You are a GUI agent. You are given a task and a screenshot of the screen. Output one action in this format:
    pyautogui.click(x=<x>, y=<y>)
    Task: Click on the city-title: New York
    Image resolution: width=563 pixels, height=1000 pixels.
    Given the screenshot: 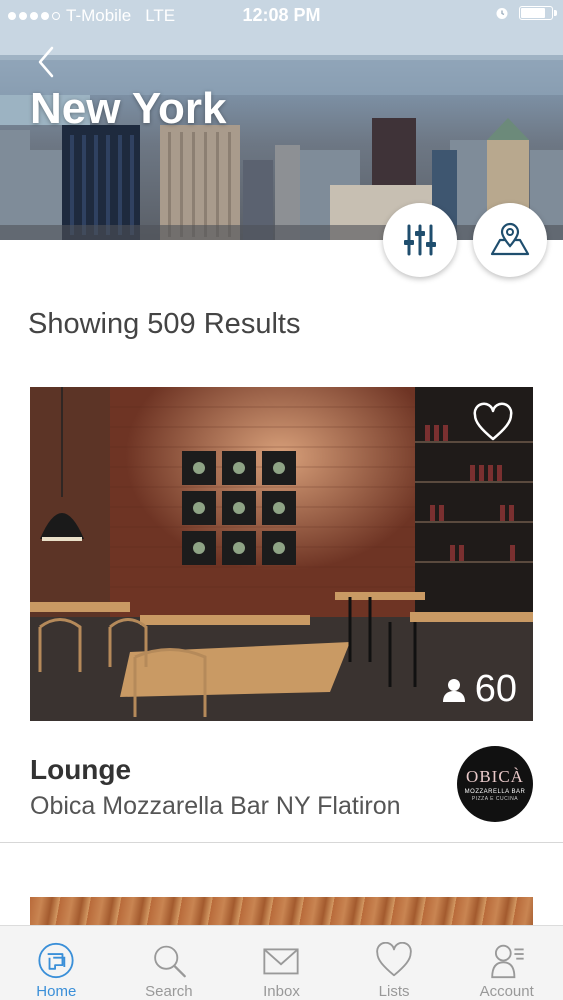 What is the action you would take?
    pyautogui.click(x=128, y=108)
    